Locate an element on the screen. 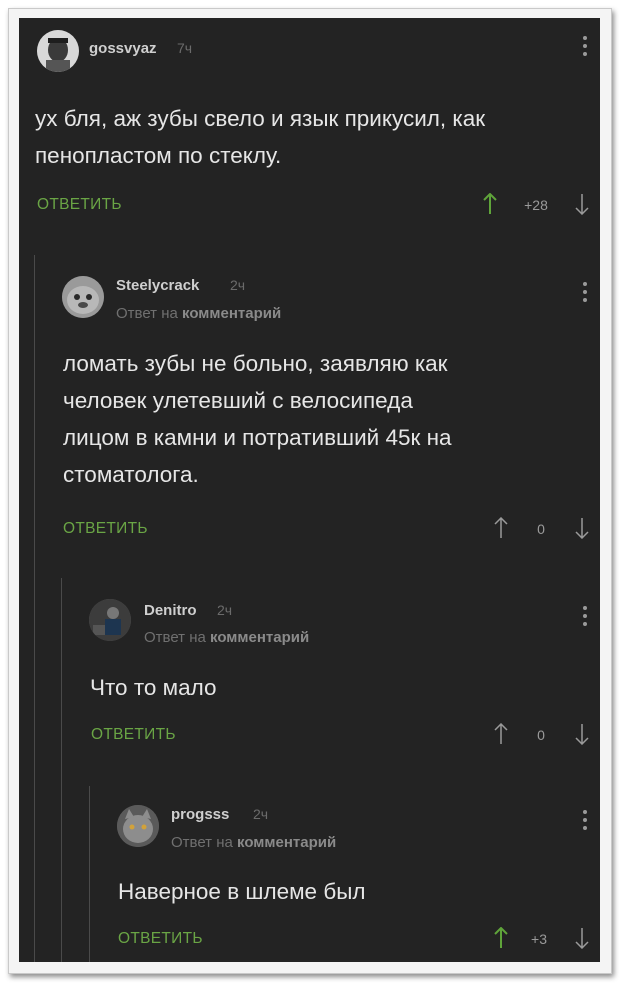 Image resolution: width=620 pixels, height=983 pixels. username: progsss is located at coordinates (200, 814).